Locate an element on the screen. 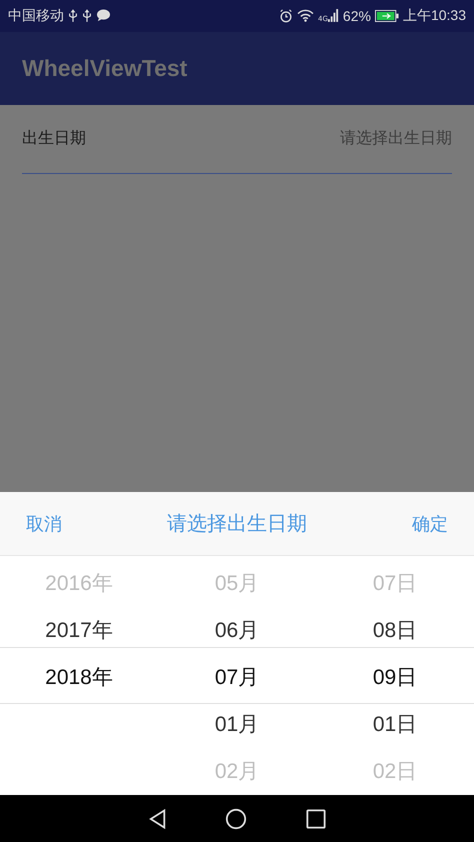 This screenshot has height=842, width=474. wheel-option: 2017年 is located at coordinates (79, 630).